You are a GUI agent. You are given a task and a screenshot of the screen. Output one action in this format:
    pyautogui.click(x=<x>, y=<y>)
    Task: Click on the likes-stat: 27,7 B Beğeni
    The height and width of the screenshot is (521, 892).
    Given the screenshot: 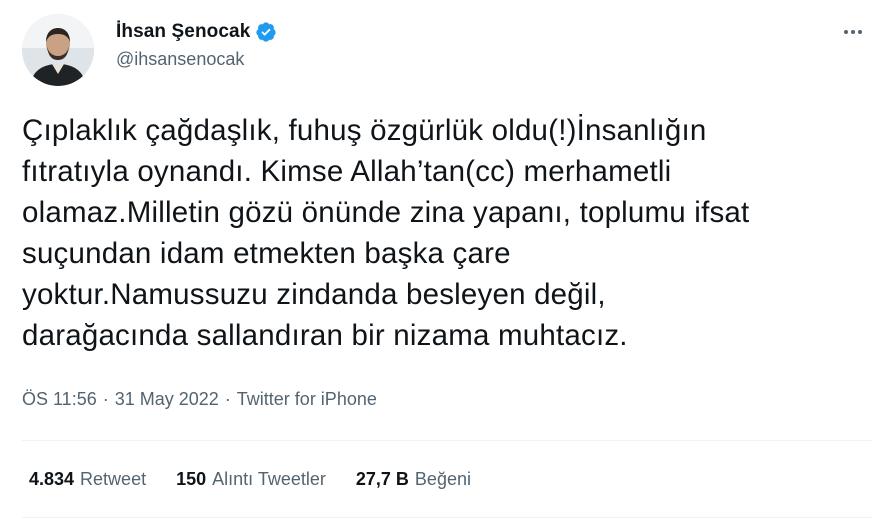 What is the action you would take?
    pyautogui.click(x=413, y=479)
    